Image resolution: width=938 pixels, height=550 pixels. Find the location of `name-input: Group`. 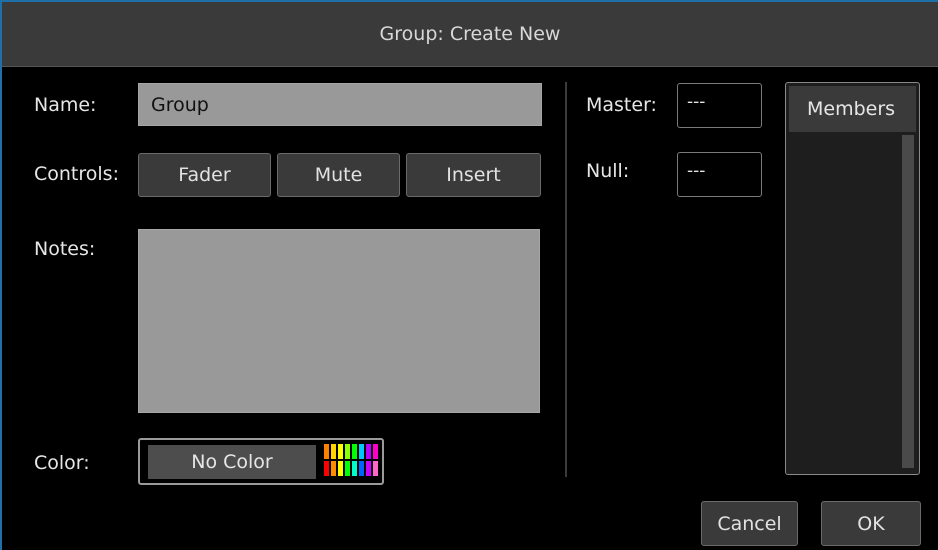

name-input: Group is located at coordinates (340, 104).